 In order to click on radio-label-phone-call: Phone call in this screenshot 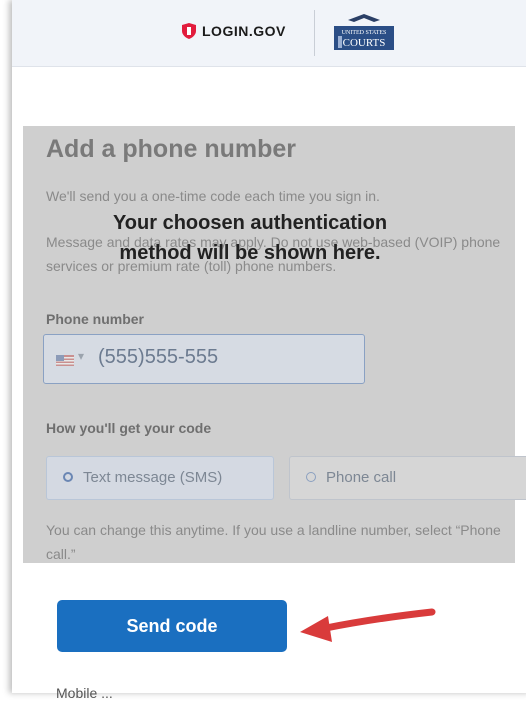, I will do `click(361, 477)`.